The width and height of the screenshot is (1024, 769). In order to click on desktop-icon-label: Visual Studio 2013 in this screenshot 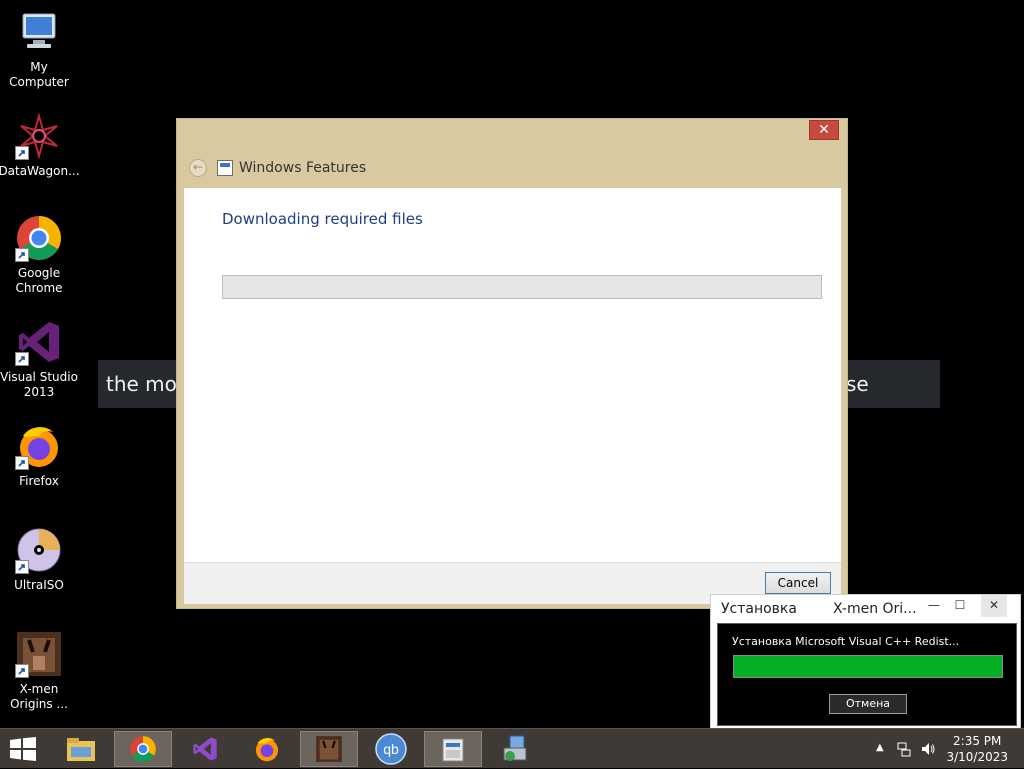, I will do `click(39, 384)`.